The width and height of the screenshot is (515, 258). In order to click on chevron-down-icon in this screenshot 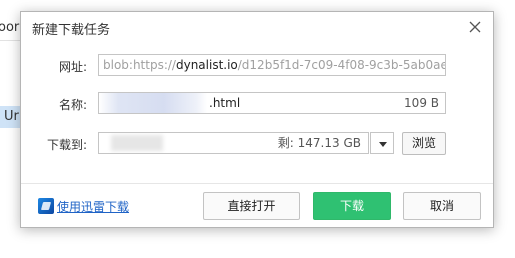, I will do `click(383, 144)`.